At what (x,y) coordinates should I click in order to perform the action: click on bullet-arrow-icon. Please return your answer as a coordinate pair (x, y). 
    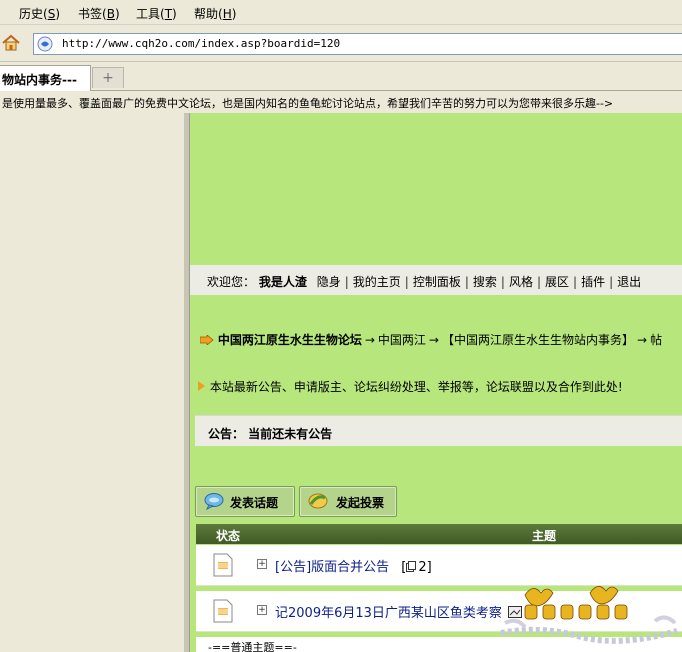
    Looking at the image, I should click on (201, 386).